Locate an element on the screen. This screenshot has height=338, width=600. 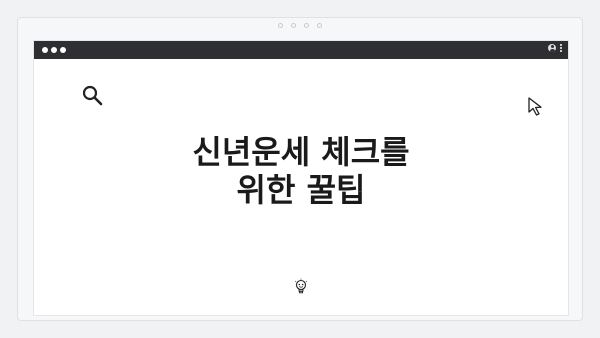
search-icon is located at coordinates (93, 96).